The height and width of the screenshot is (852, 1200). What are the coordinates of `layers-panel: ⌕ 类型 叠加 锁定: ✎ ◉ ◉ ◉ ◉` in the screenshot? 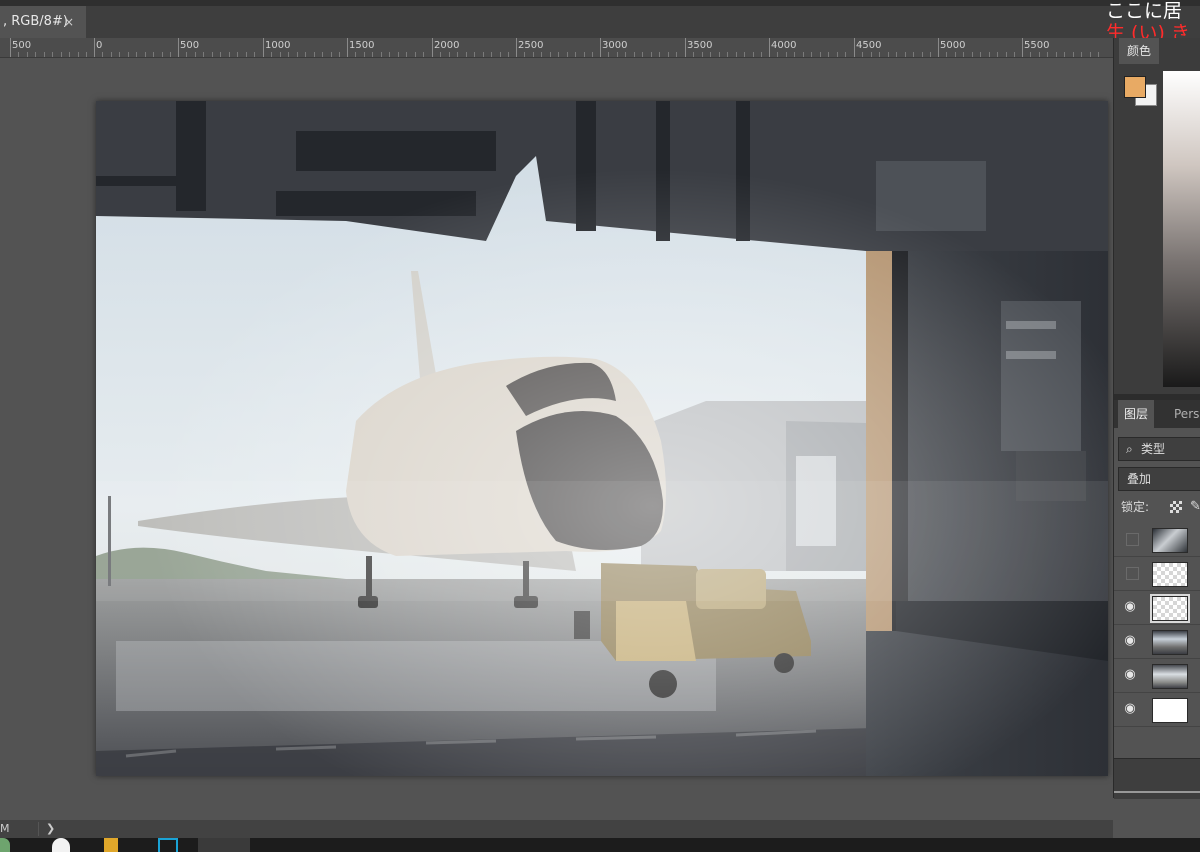 It's located at (1157, 613).